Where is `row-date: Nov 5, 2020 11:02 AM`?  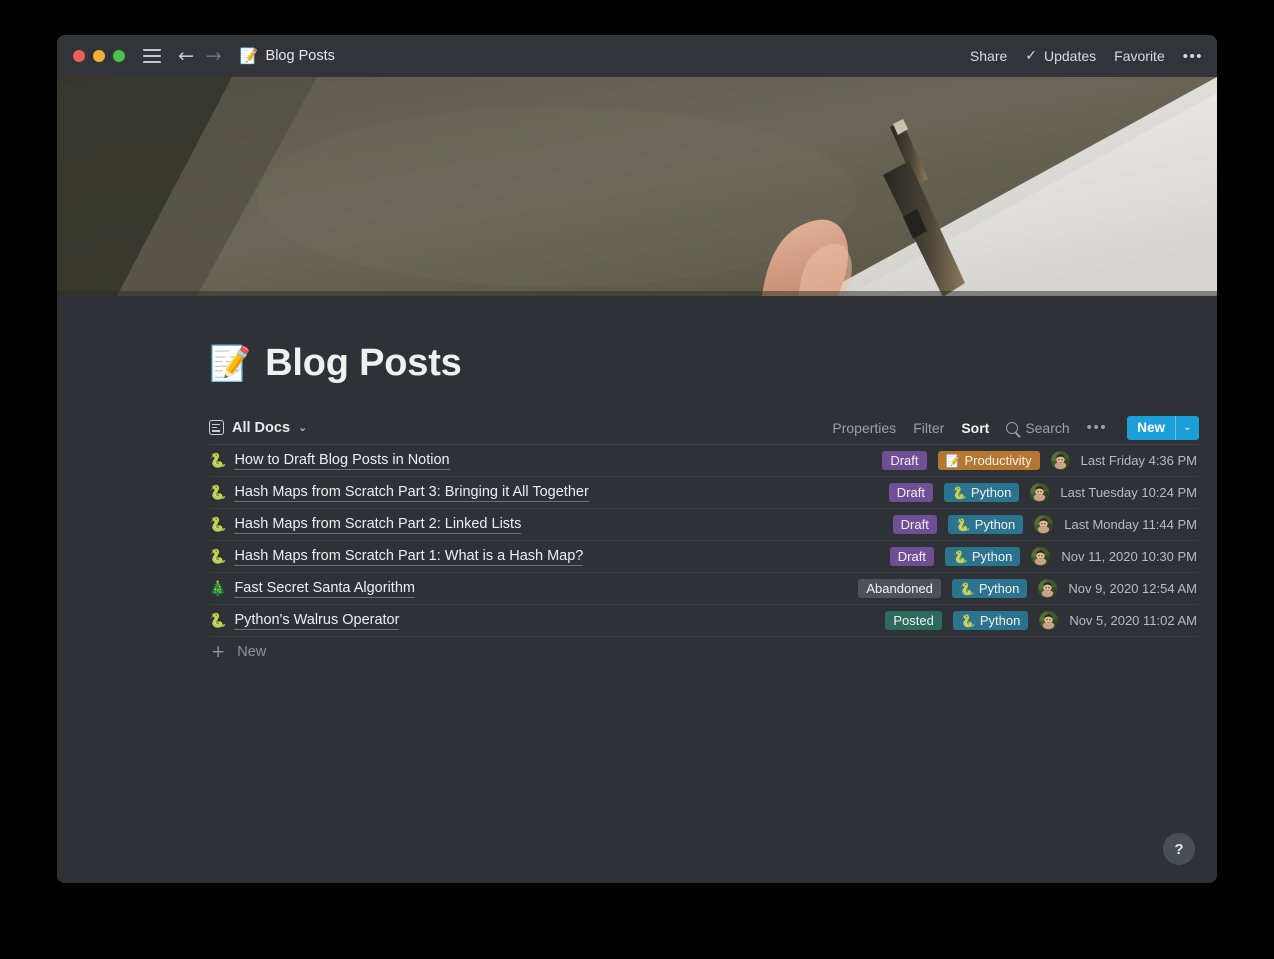 row-date: Nov 5, 2020 11:02 AM is located at coordinates (1133, 620).